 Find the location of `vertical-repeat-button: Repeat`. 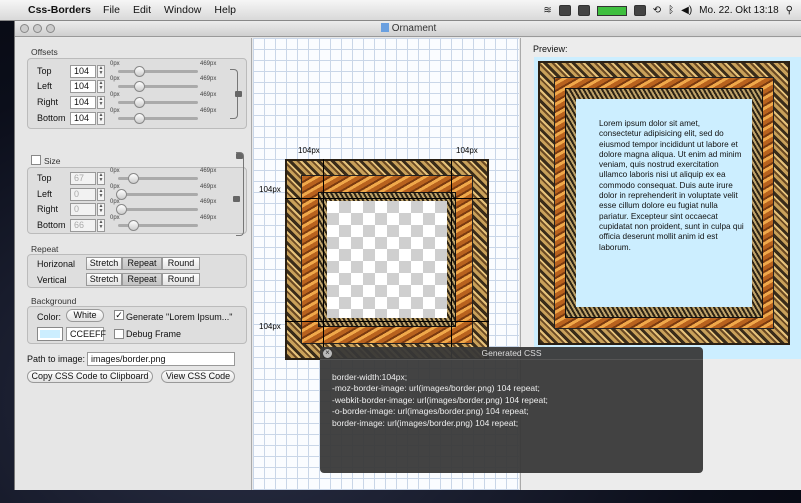

vertical-repeat-button: Repeat is located at coordinates (142, 279).